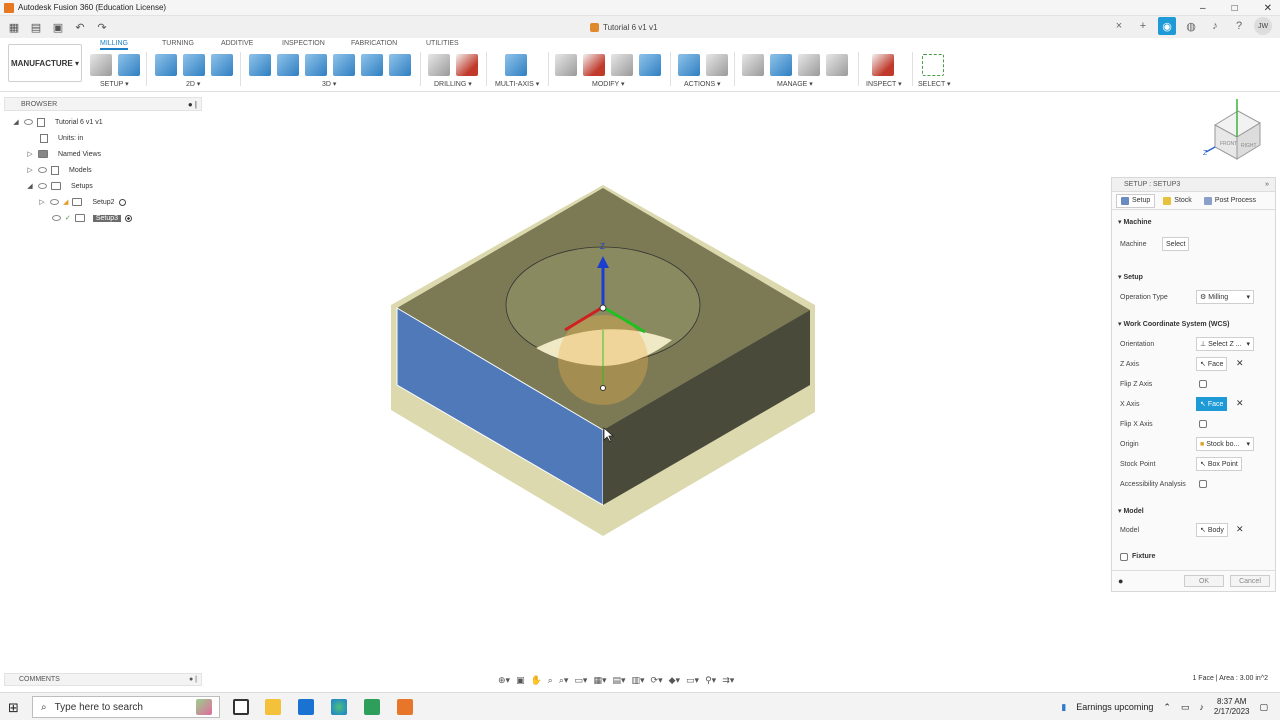 The height and width of the screenshot is (721, 1280). What do you see at coordinates (42, 202) in the screenshot?
I see `expand-icon: ▷` at bounding box center [42, 202].